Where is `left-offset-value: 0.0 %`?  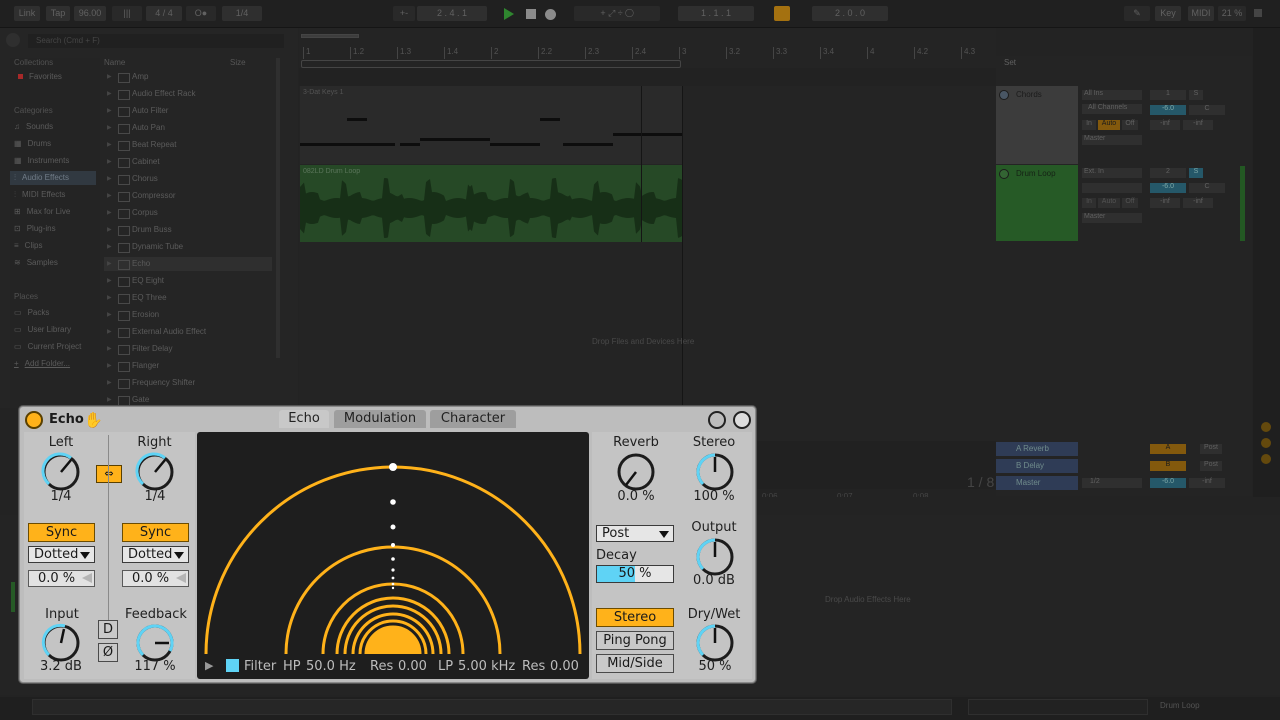 left-offset-value: 0.0 % is located at coordinates (57, 578).